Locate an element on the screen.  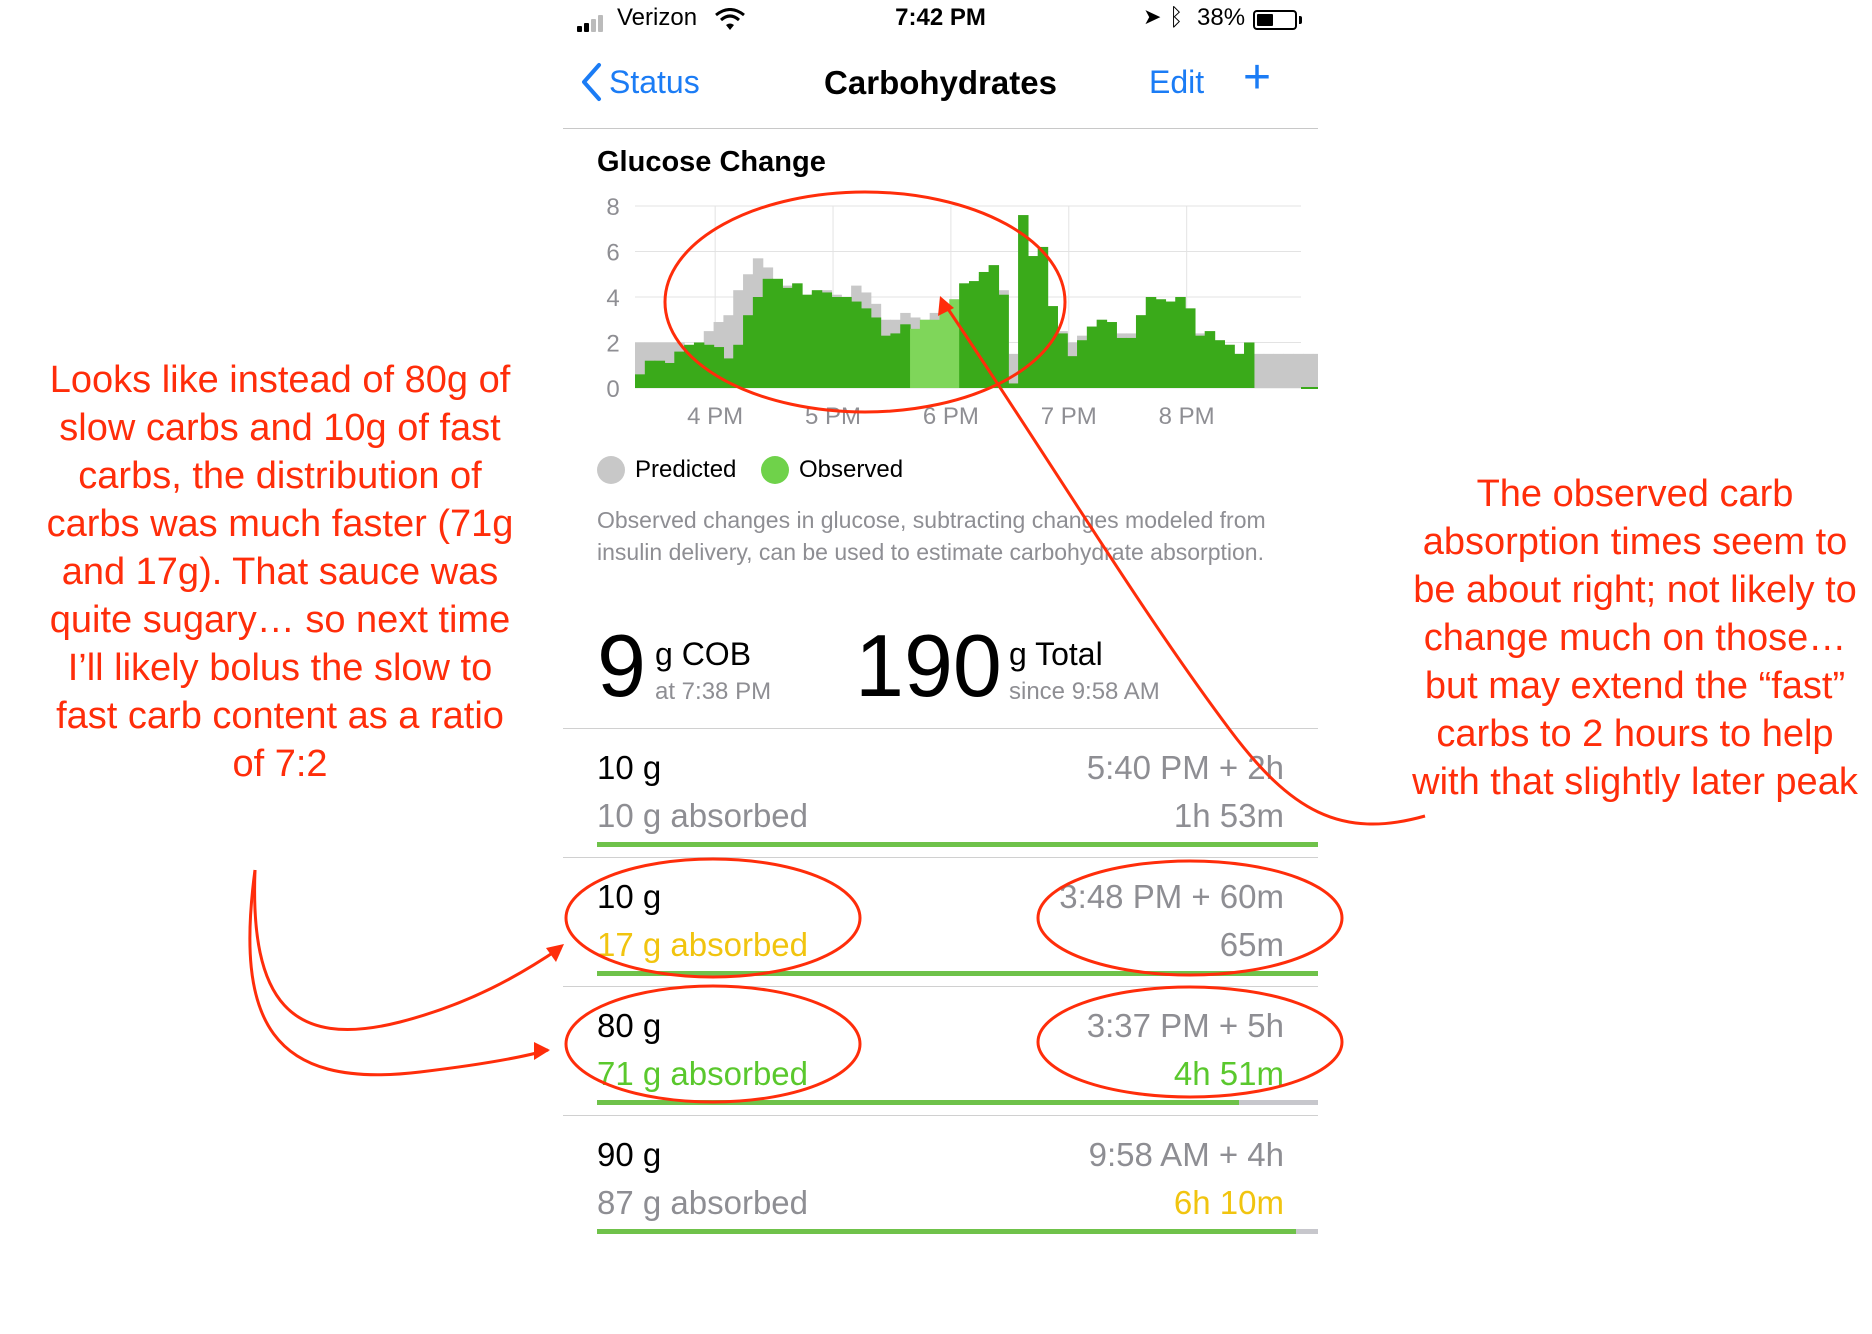
legend-predicted: Predicted is located at coordinates (666, 470).